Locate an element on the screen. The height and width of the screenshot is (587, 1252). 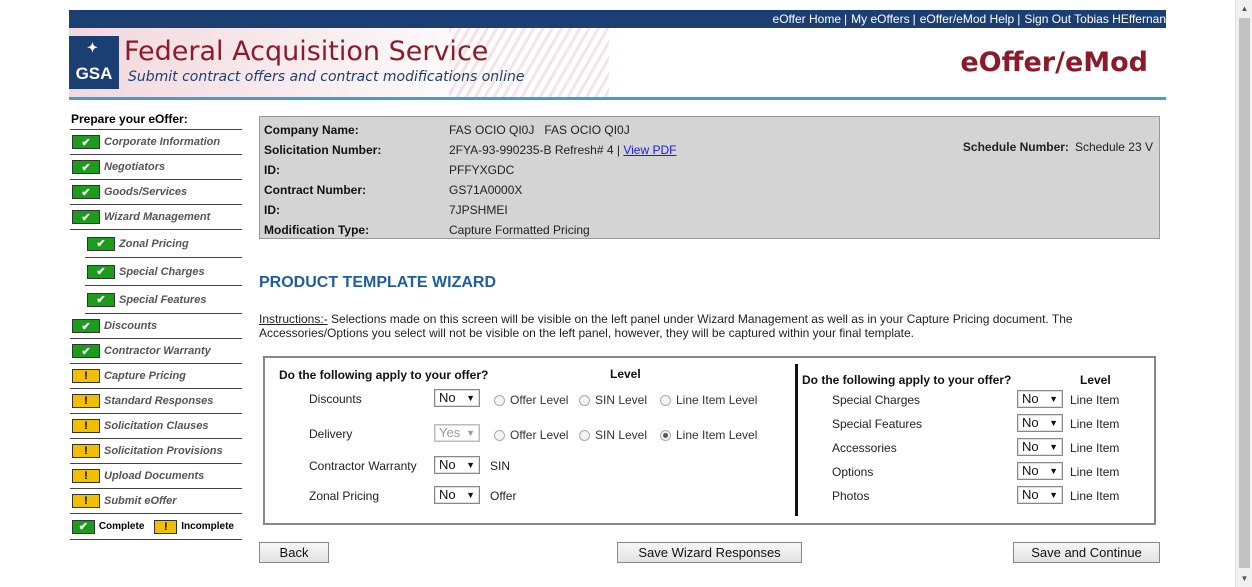
scroll-up-icon: ▲ is located at coordinates (1244, 8).